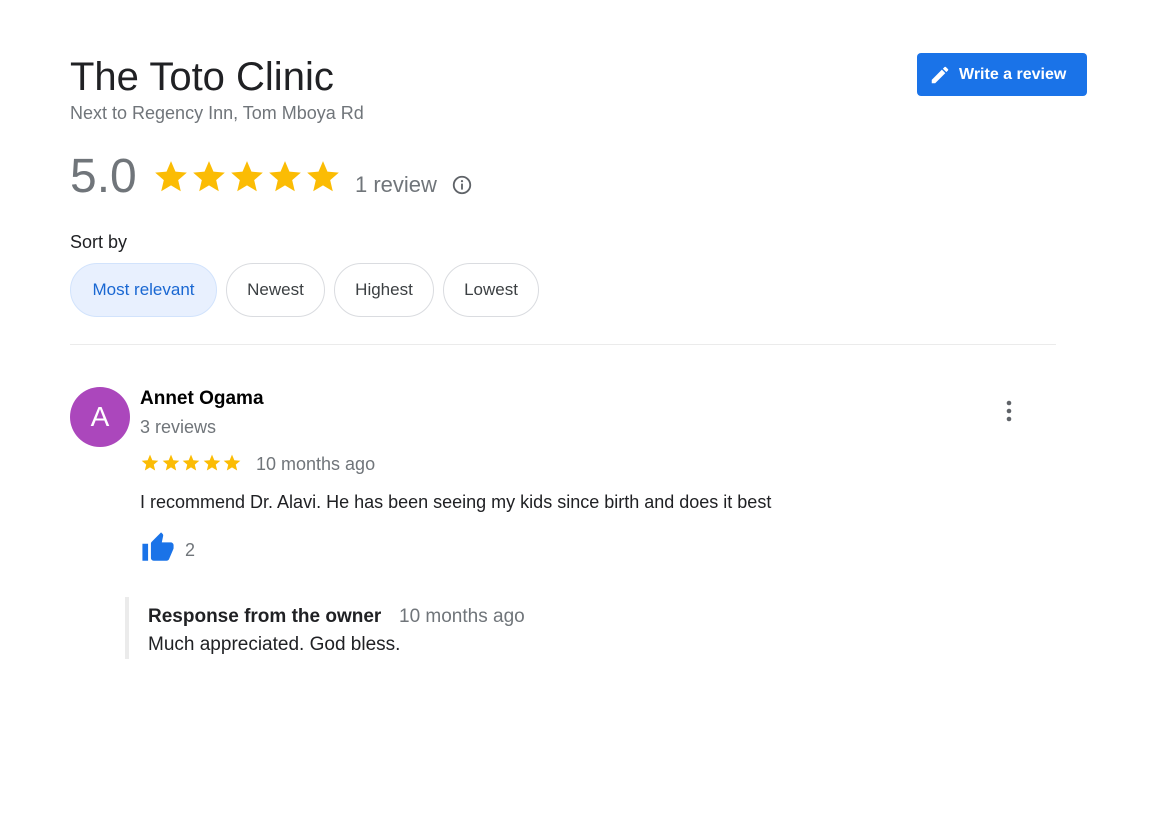  I want to click on review-count: 1 review, so click(396, 184).